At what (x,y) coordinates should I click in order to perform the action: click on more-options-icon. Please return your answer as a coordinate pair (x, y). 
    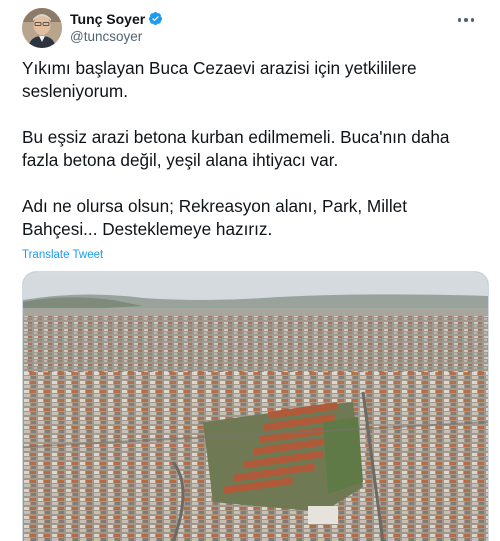
    Looking at the image, I should click on (466, 20).